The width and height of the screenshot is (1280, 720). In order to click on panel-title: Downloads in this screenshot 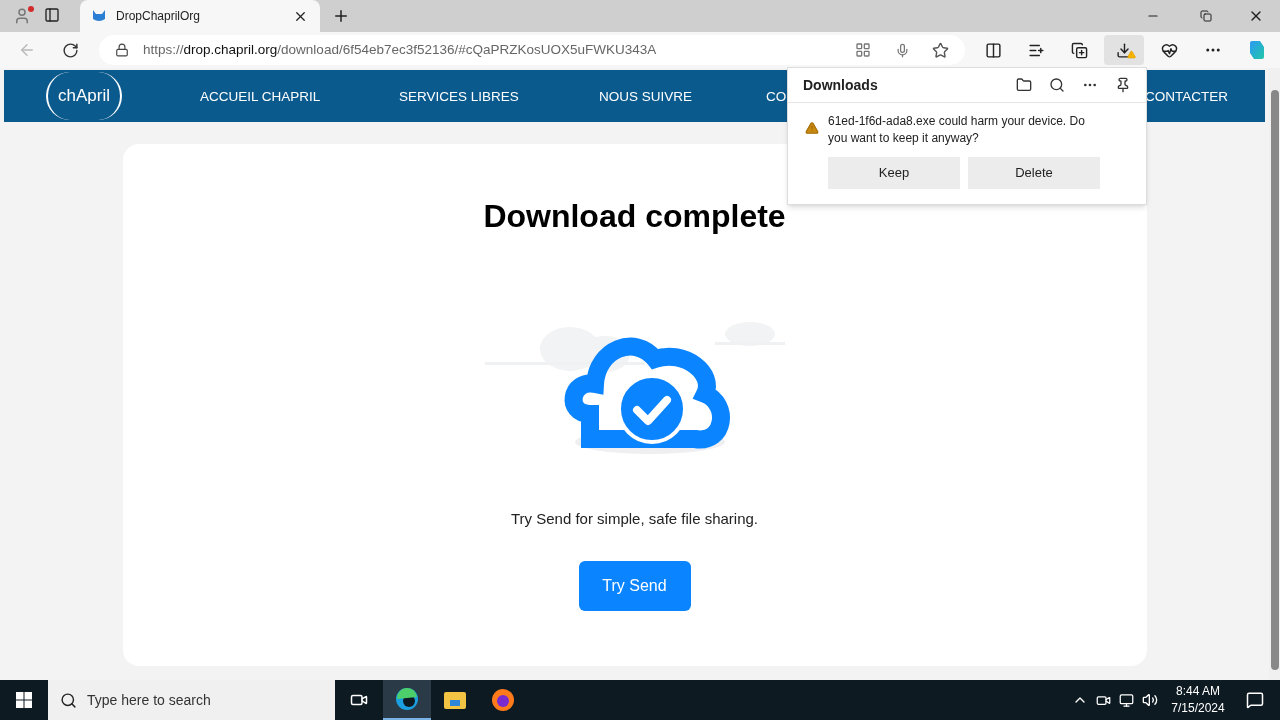, I will do `click(841, 85)`.